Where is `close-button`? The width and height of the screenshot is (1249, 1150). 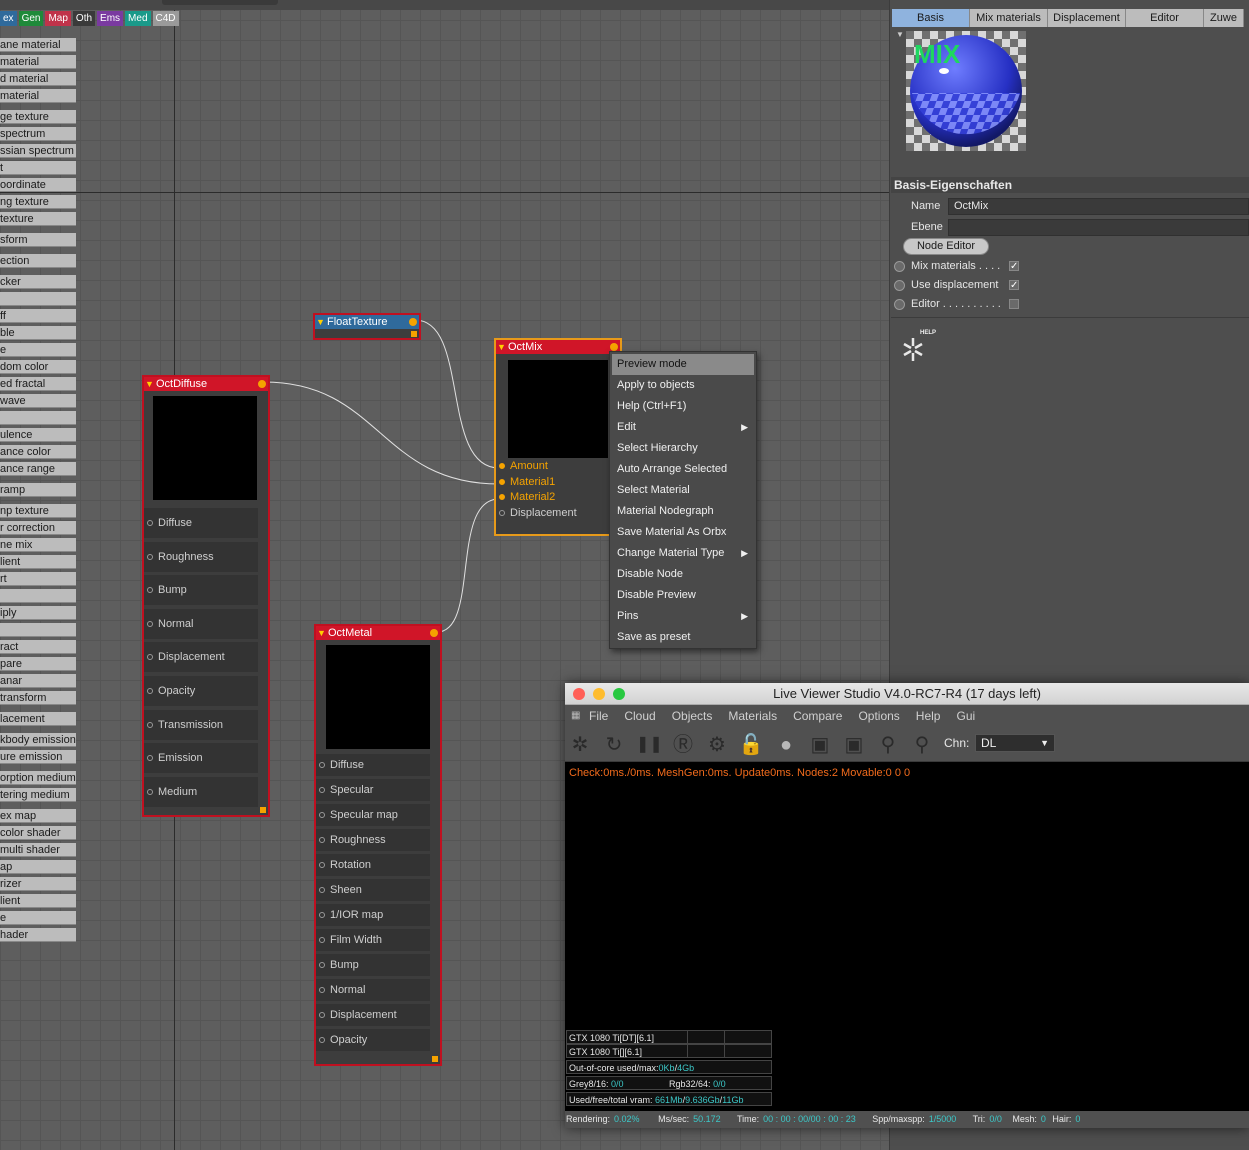
close-button is located at coordinates (579, 694).